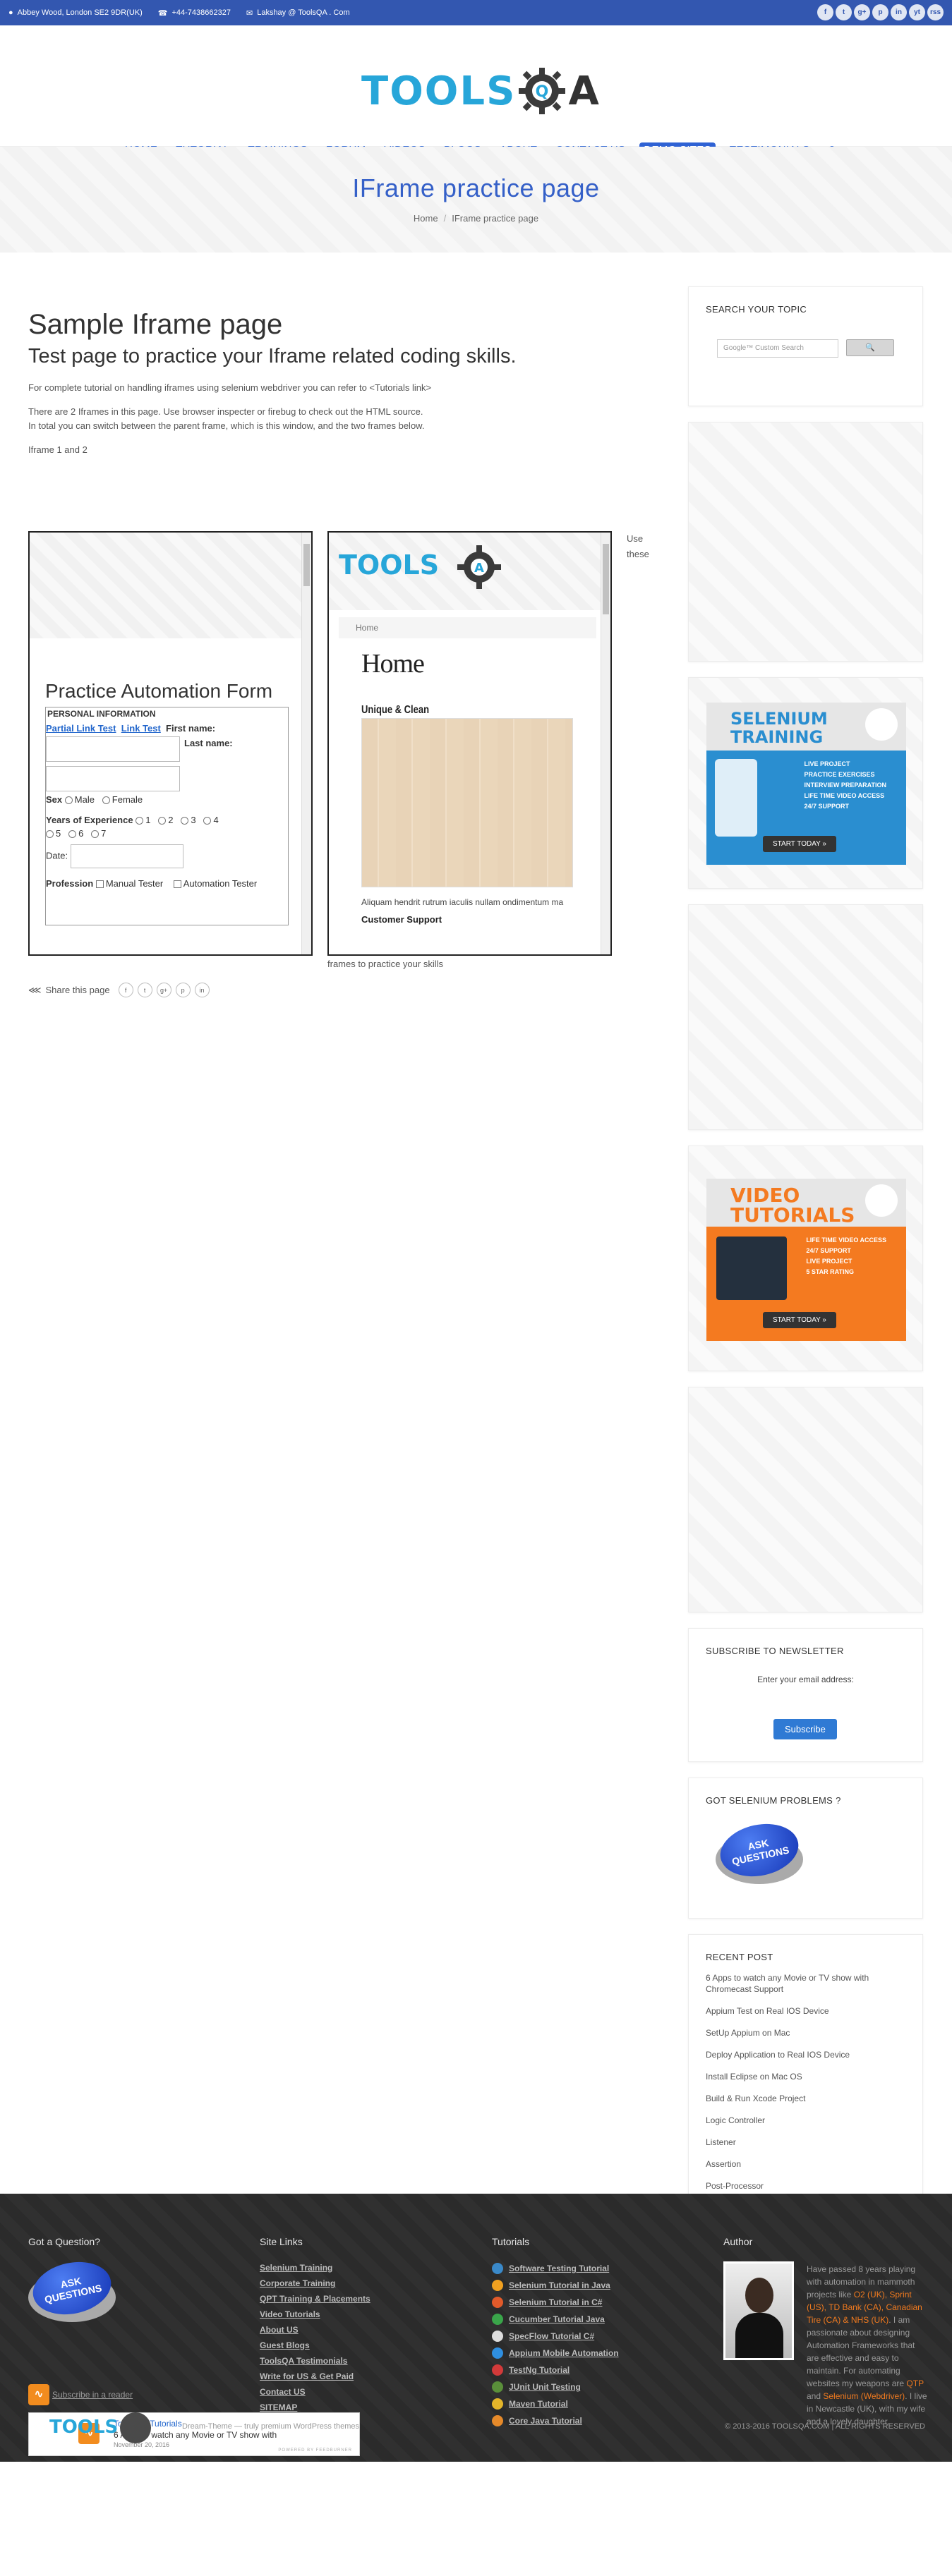 The image size is (952, 2576). Describe the element at coordinates (759, 1851) in the screenshot. I see `ask-questions-button: ASK QUESTIONS` at that location.